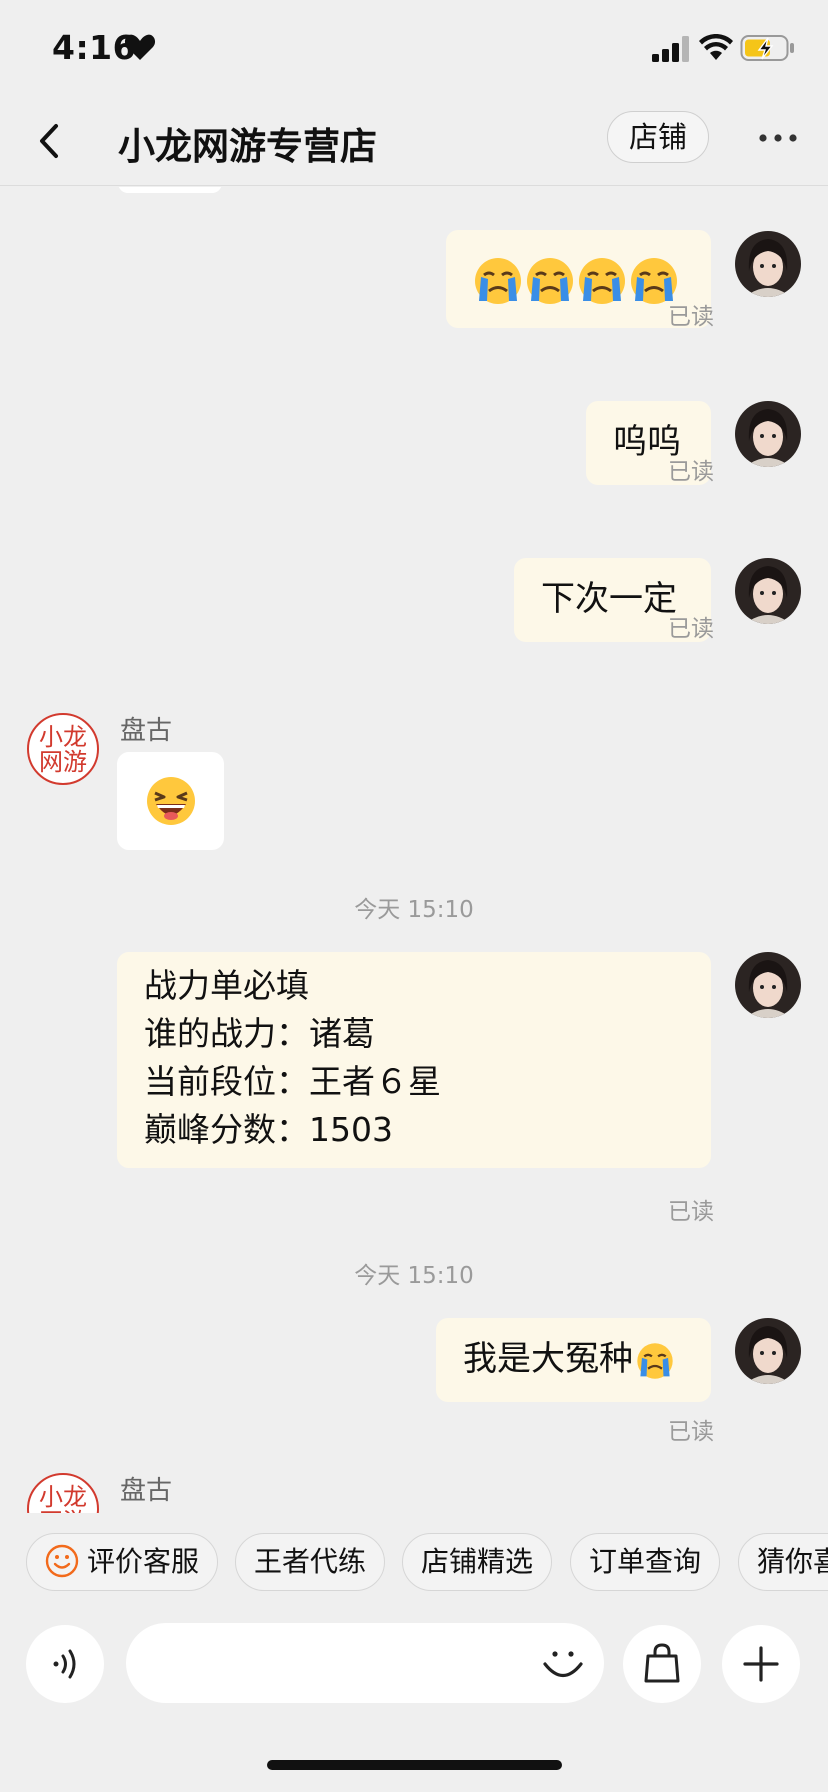 Image resolution: width=828 pixels, height=1792 pixels. I want to click on voice-icon, so click(64, 1664).